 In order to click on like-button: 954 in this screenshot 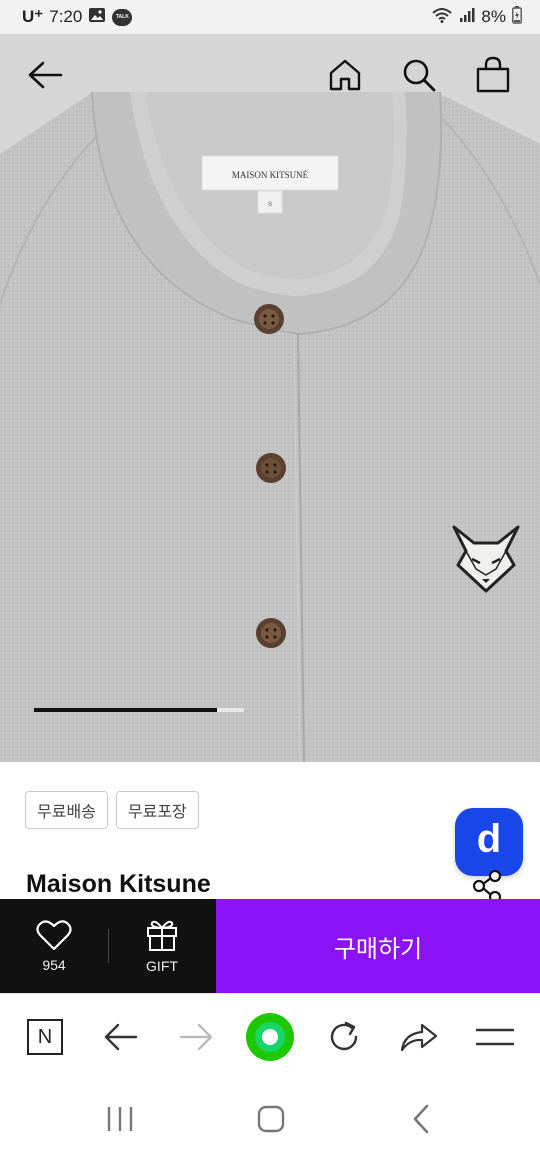, I will do `click(54, 946)`.